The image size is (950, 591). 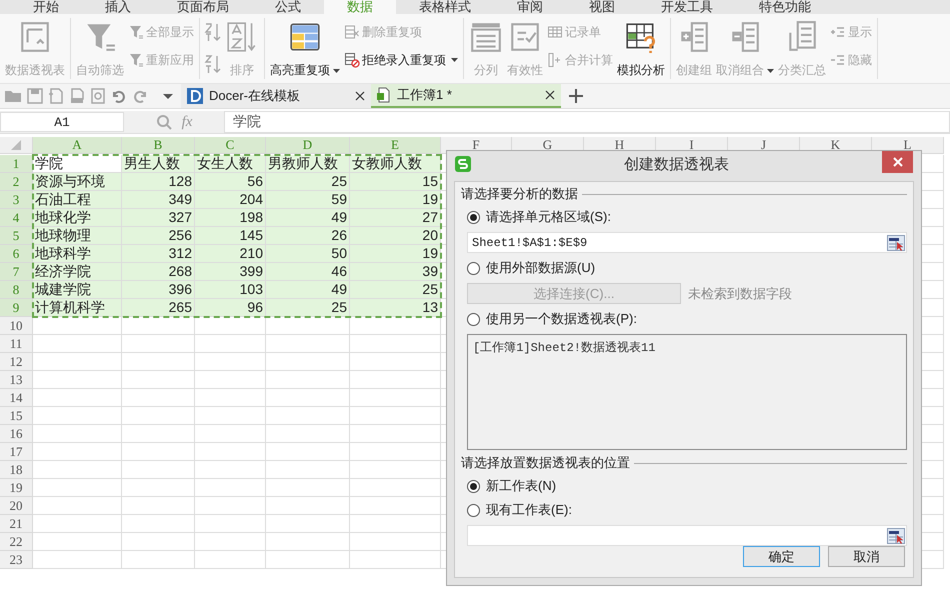 I want to click on ribbon-button: 高亮重复项, so click(x=305, y=49).